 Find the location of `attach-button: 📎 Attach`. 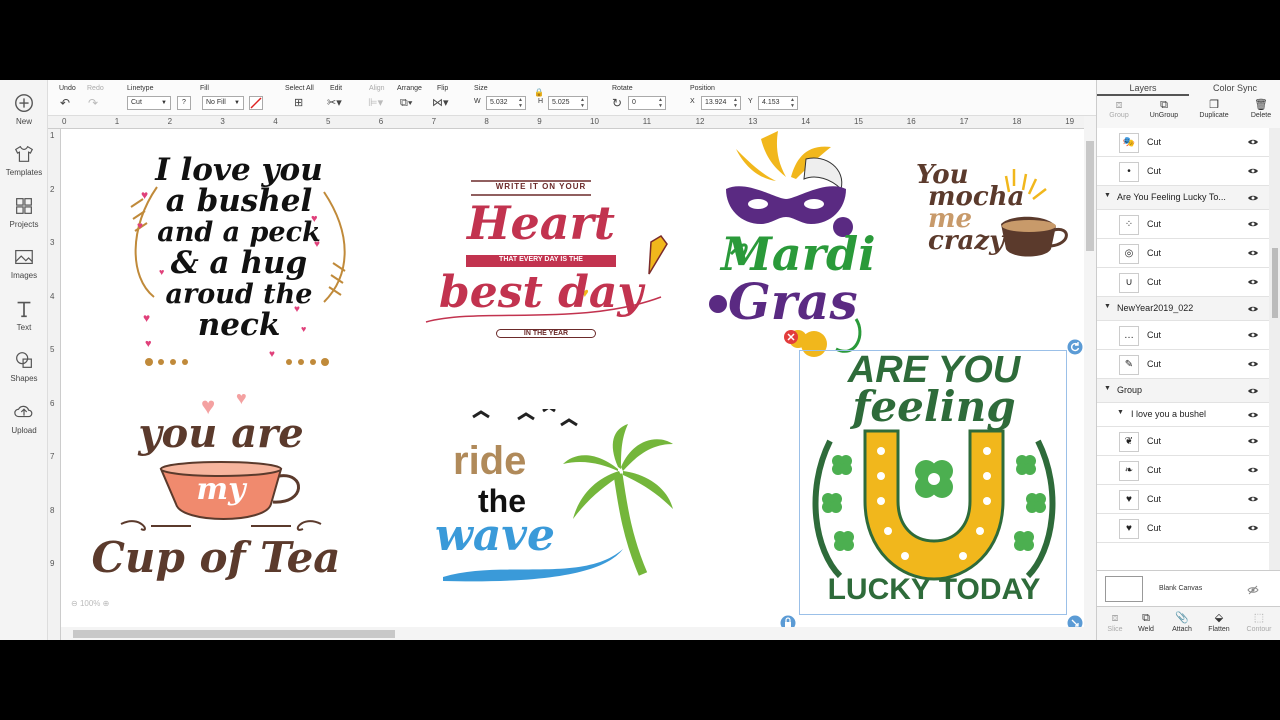

attach-button: 📎 Attach is located at coordinates (1182, 621).